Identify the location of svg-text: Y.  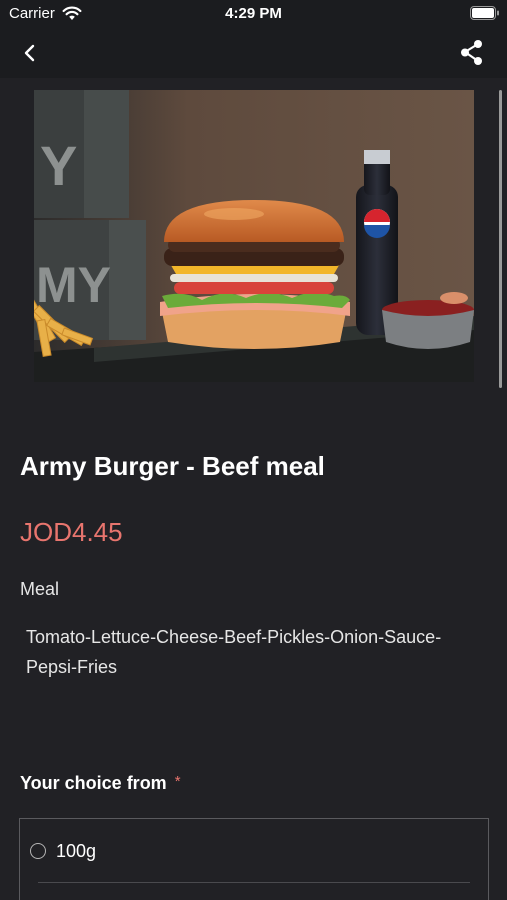
(58, 165).